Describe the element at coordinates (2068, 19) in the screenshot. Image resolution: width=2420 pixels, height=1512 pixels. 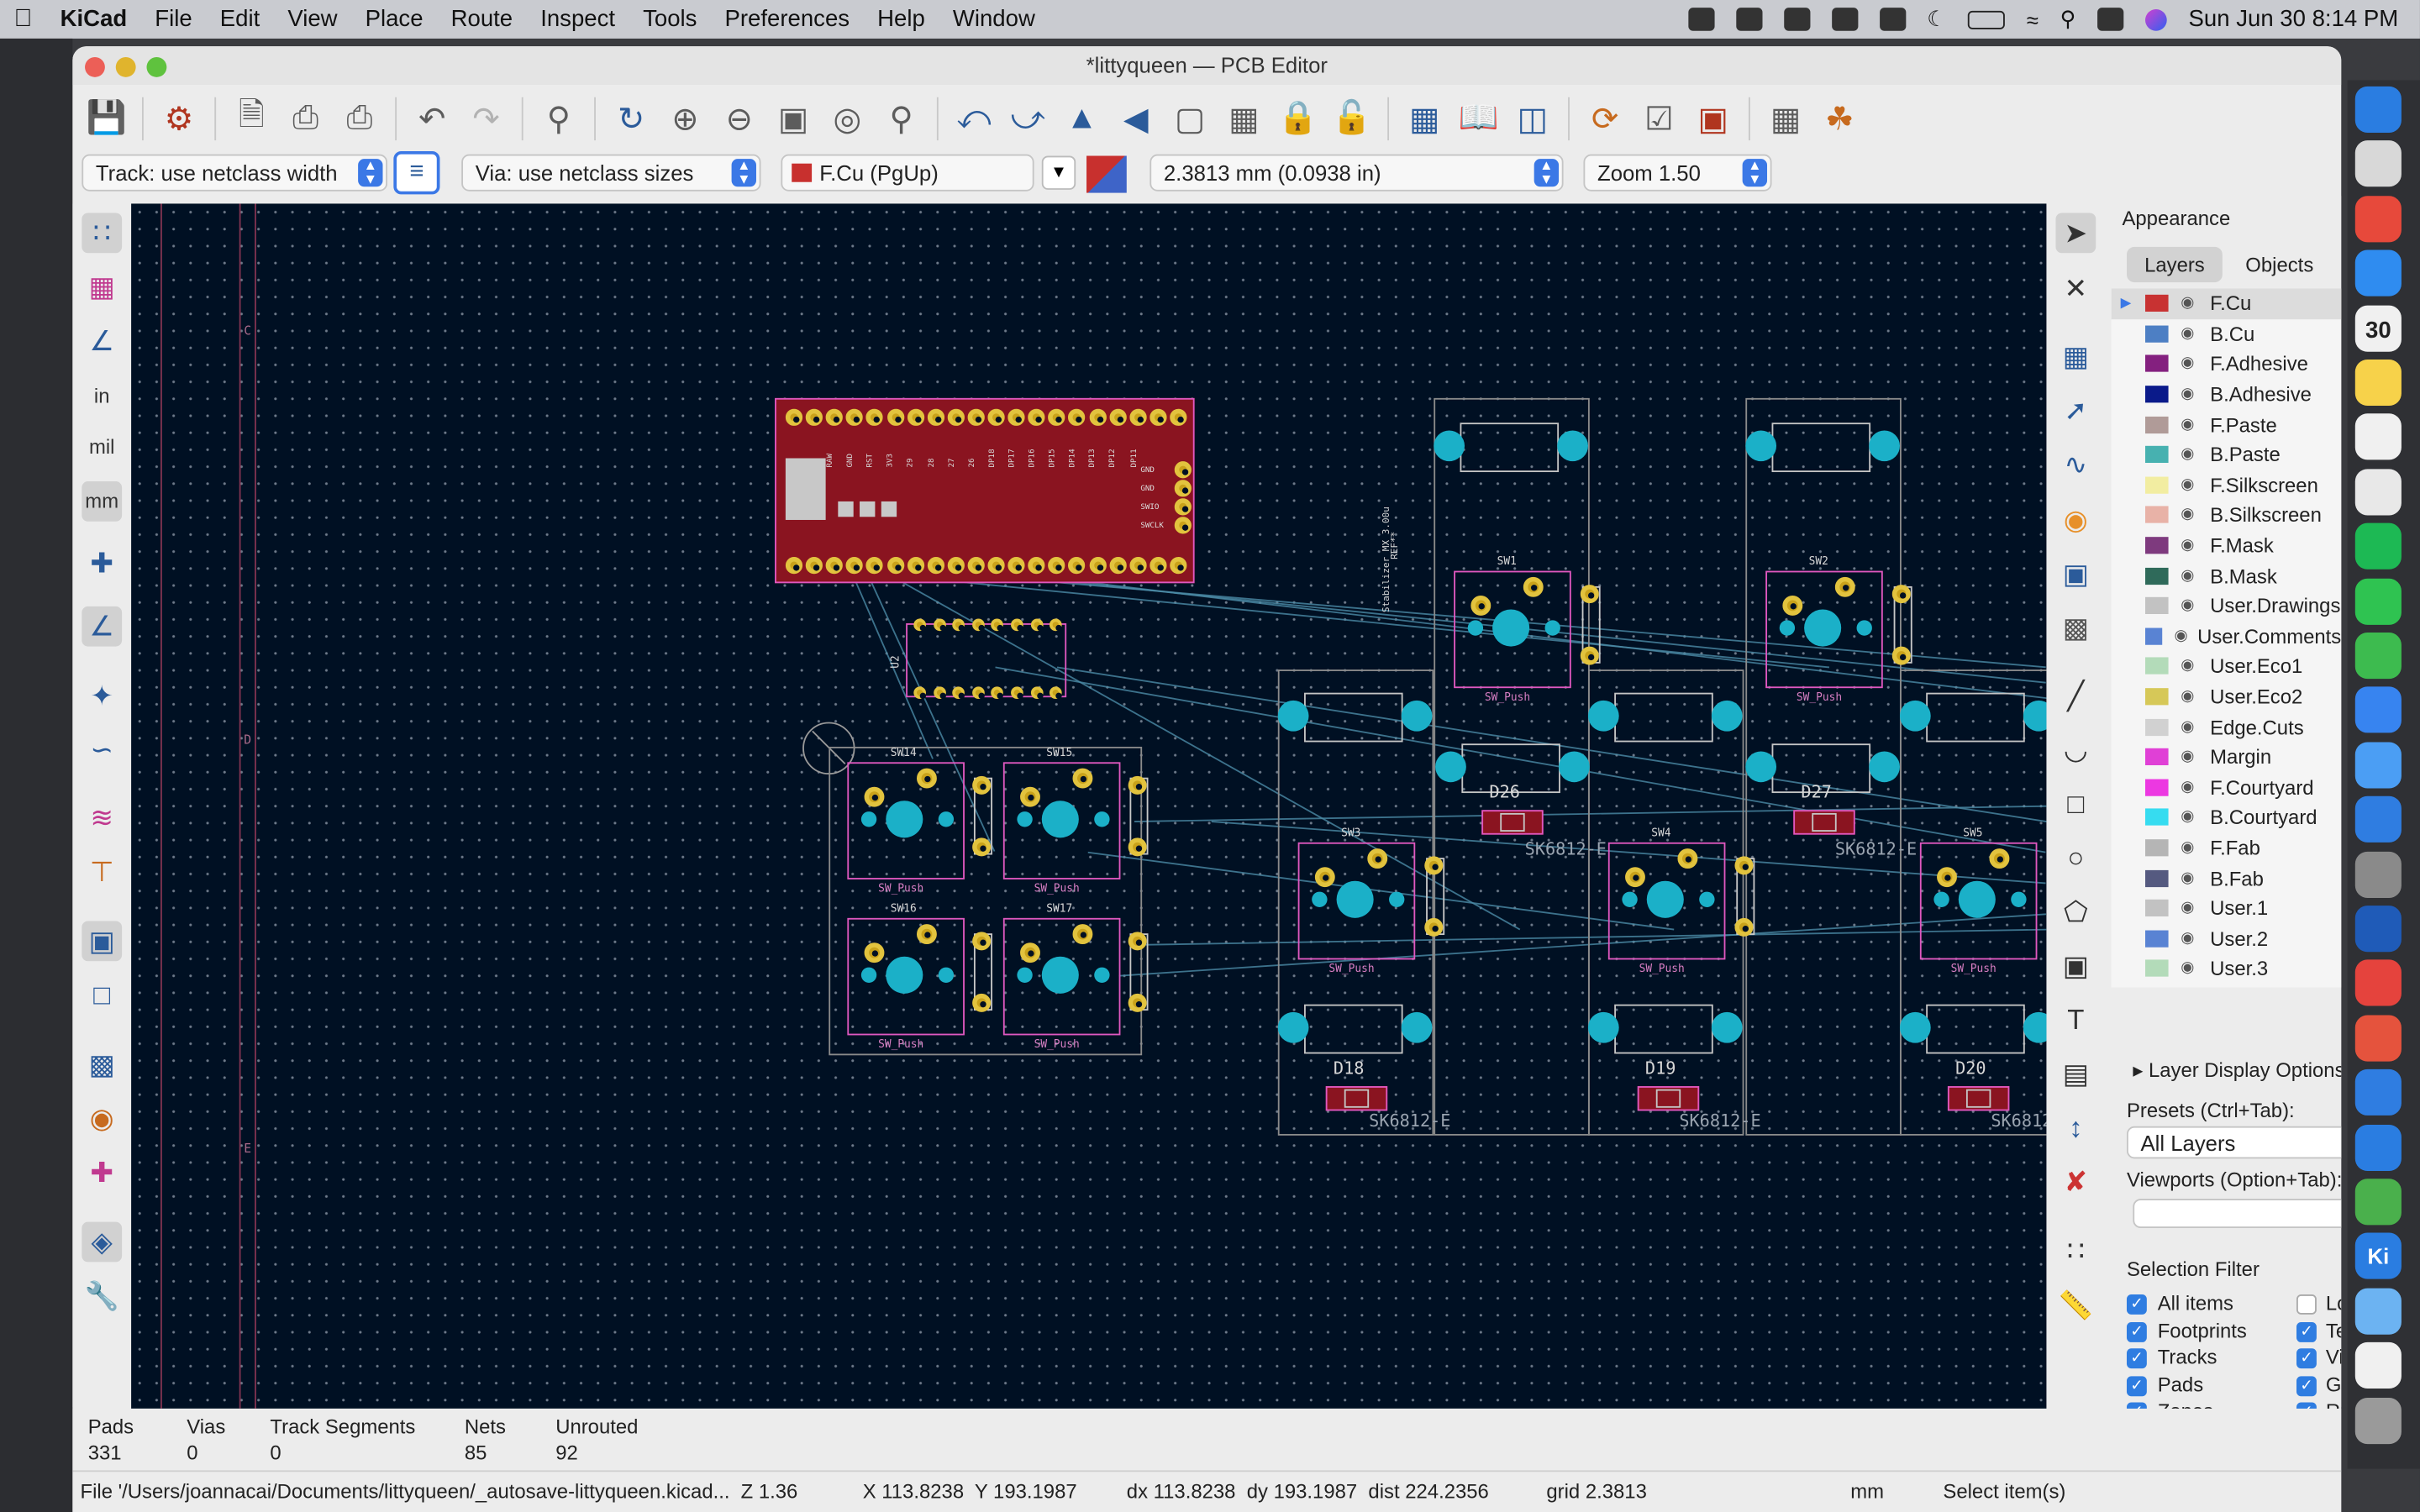
I see `search-icon: ⚲` at that location.